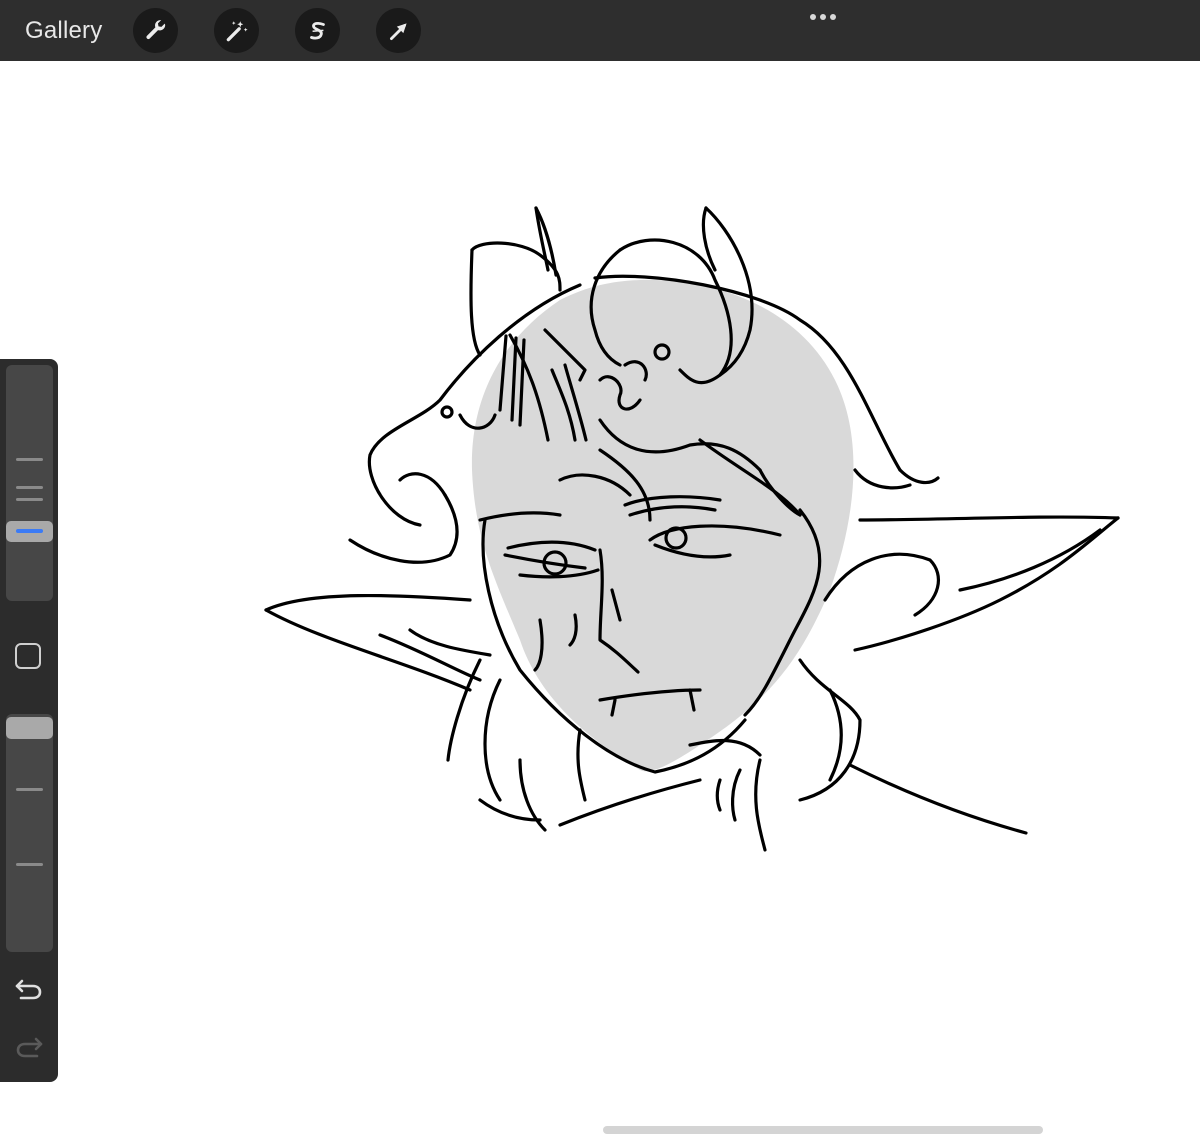  What do you see at coordinates (823, 17) in the screenshot?
I see `more-dots-icon` at bounding box center [823, 17].